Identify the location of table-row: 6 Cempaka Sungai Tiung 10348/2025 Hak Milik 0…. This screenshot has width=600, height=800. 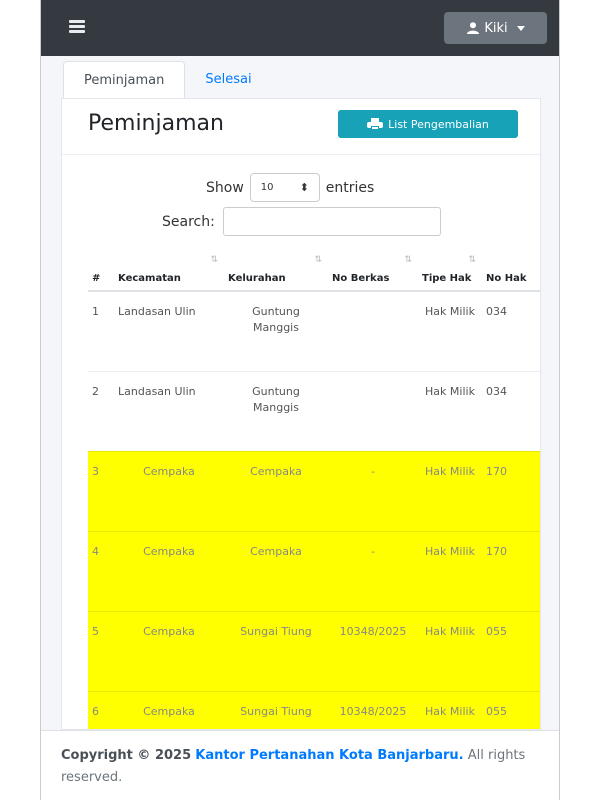
(314, 709).